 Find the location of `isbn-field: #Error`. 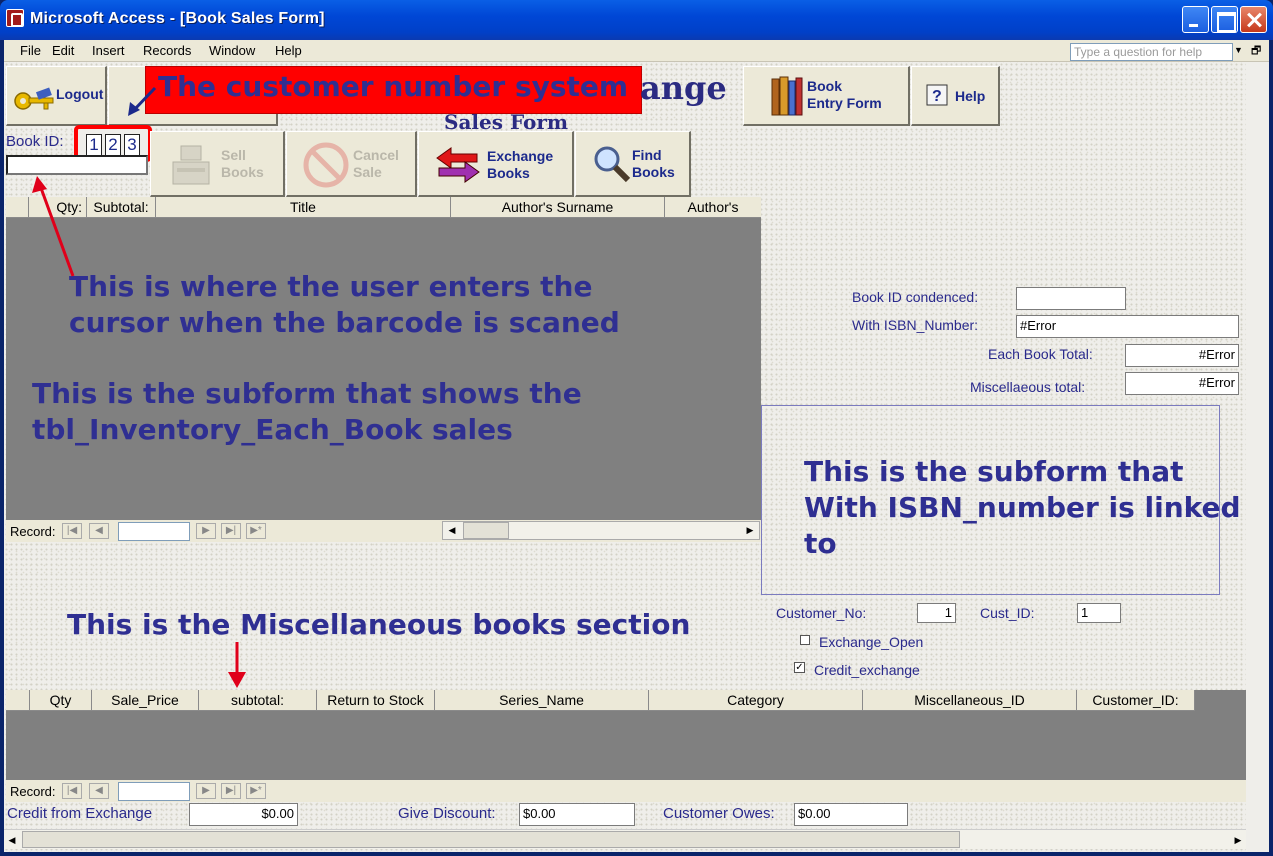

isbn-field: #Error is located at coordinates (1127, 326).